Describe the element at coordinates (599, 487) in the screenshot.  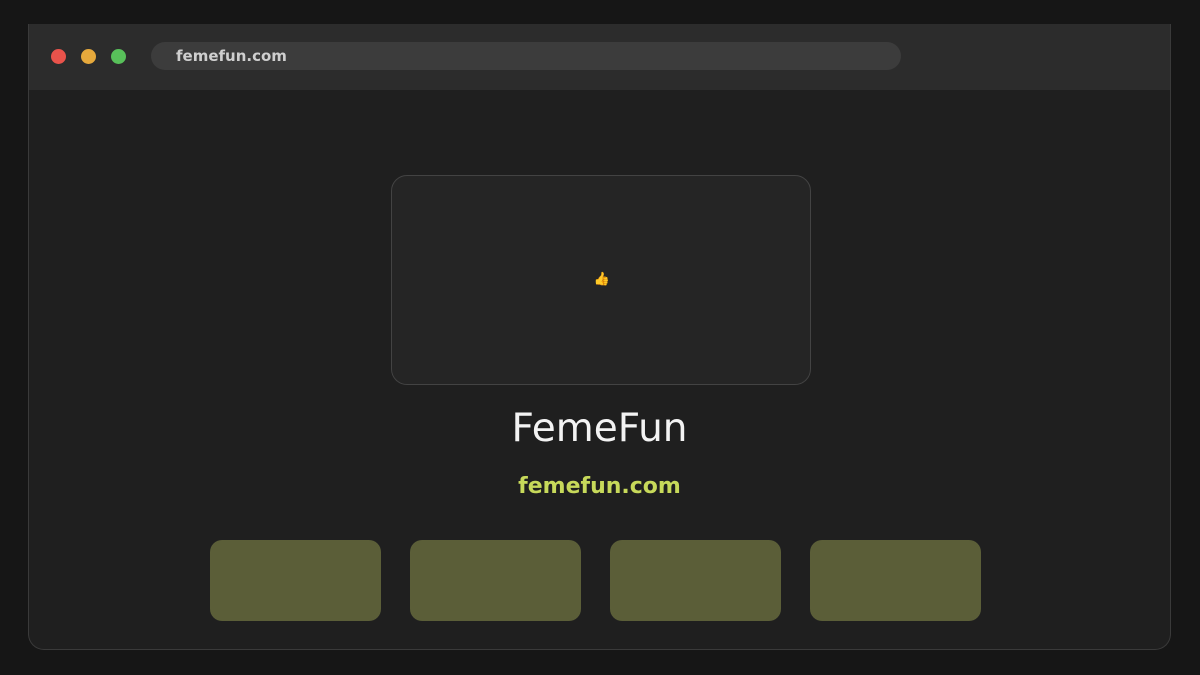
I see `site-domain-link: femefun.com` at that location.